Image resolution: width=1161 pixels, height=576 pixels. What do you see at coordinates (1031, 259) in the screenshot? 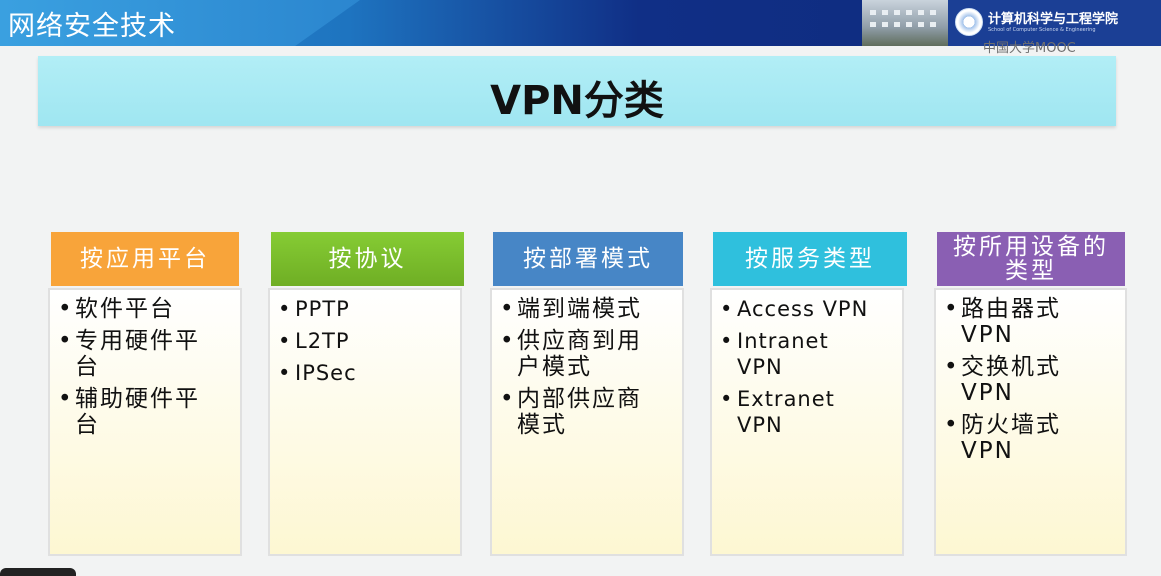
I see `category-heading: 按所用设备的类型` at bounding box center [1031, 259].